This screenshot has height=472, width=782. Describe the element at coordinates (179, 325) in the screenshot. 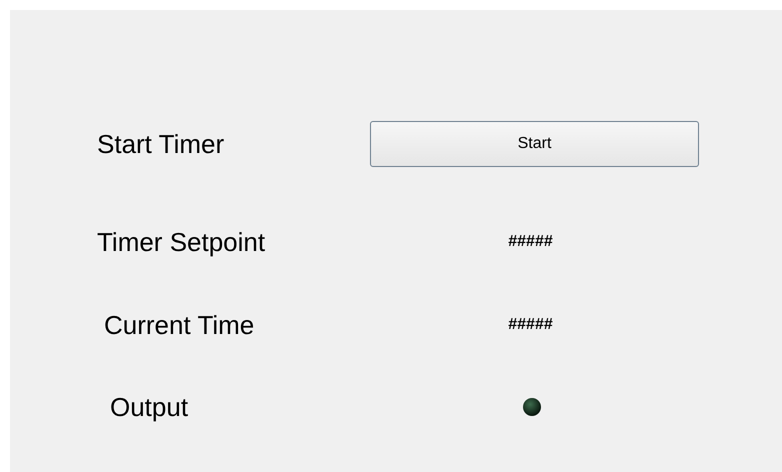

I see `field-label: Current Time` at that location.